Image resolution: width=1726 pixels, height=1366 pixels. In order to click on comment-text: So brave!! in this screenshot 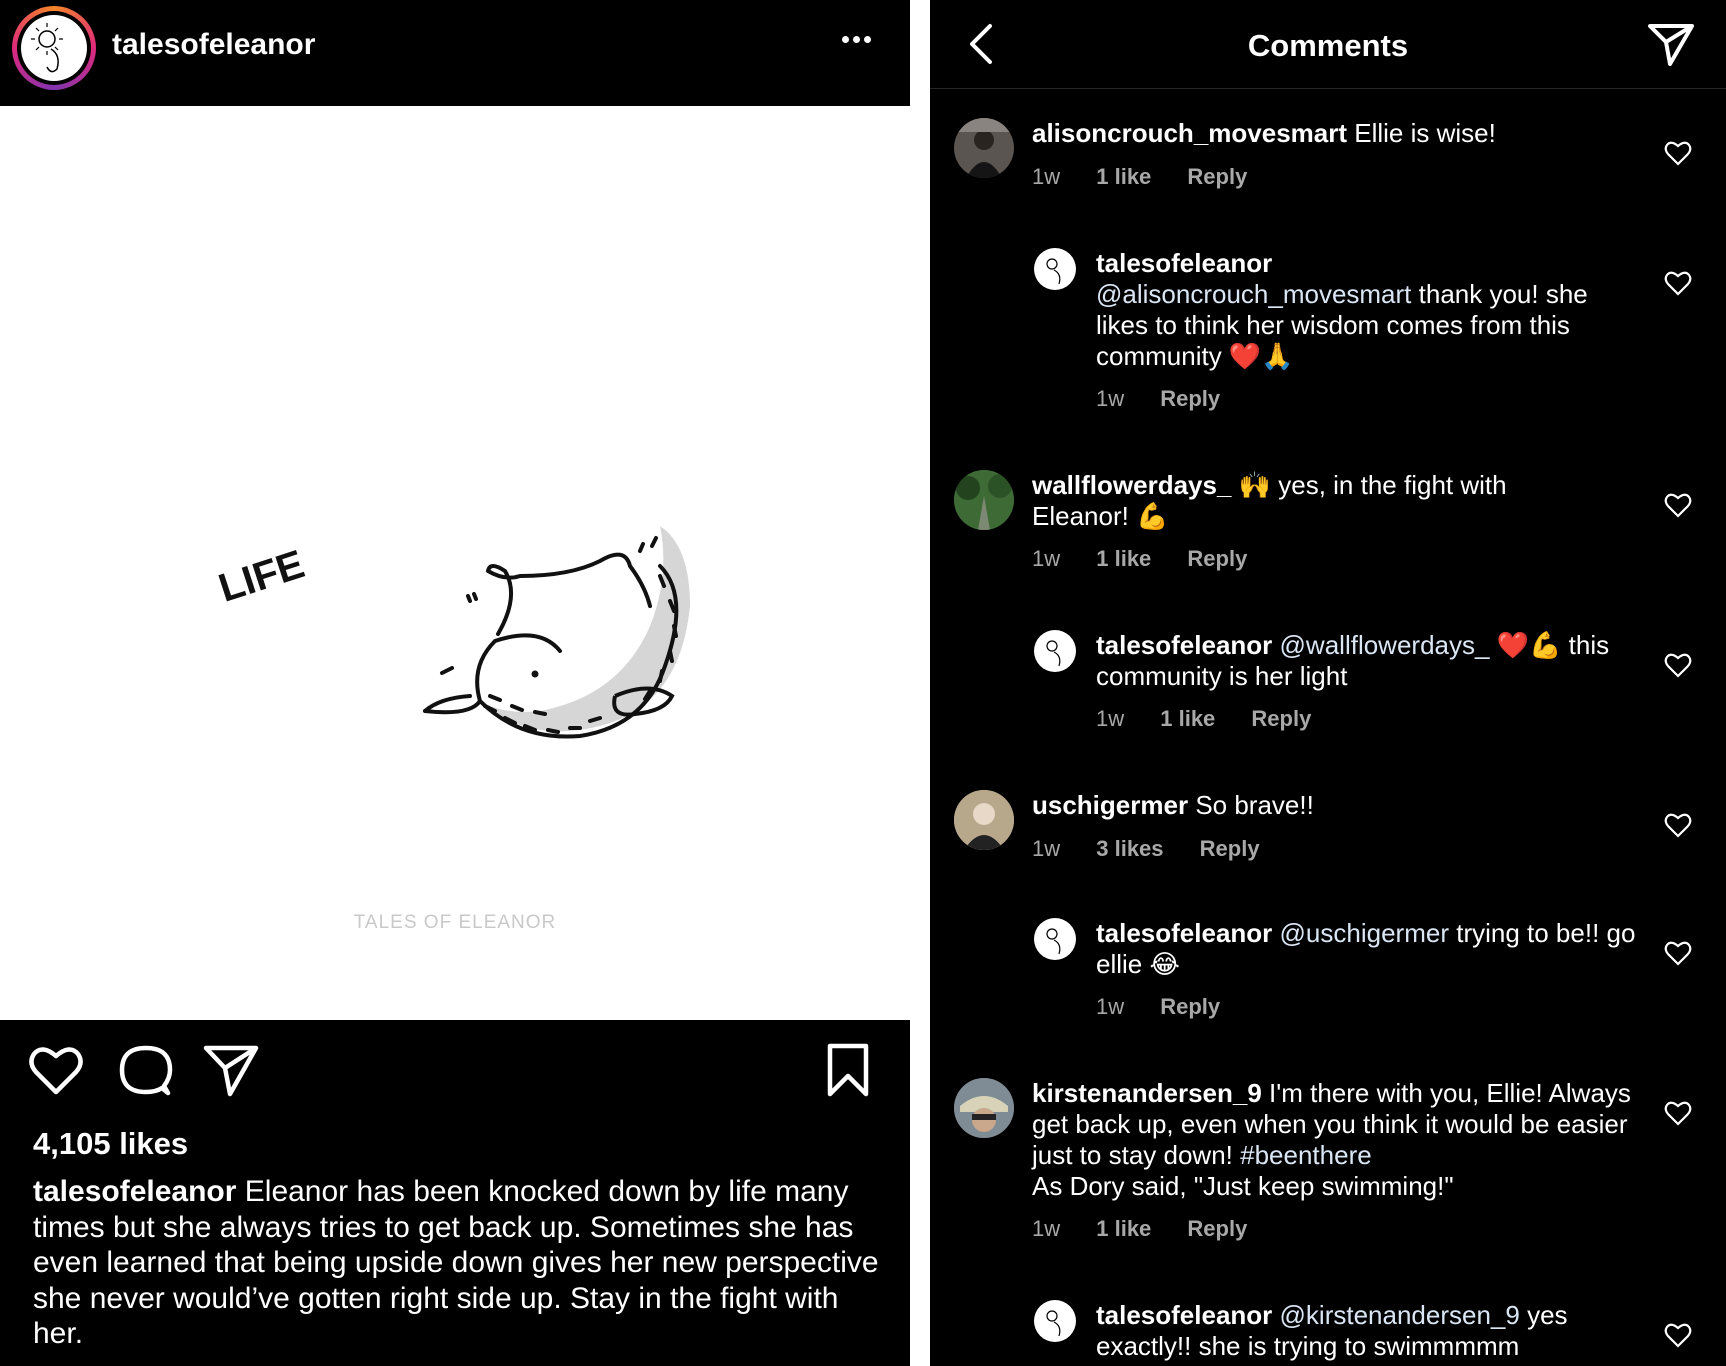, I will do `click(1254, 805)`.